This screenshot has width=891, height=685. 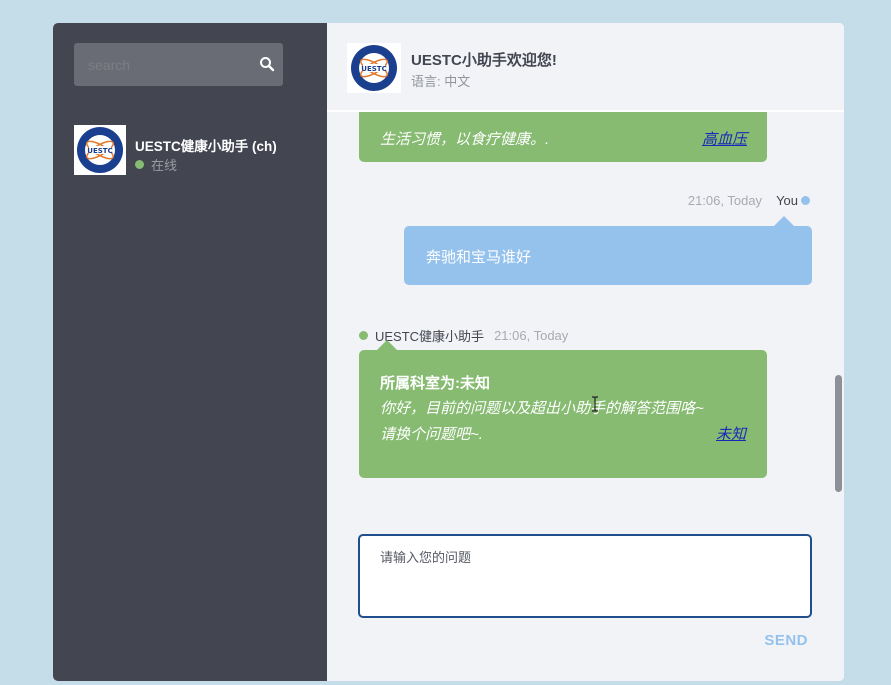 I want to click on message-text: 你好，目前的问题以及超出小助手的解答范围咯~, so click(x=542, y=408).